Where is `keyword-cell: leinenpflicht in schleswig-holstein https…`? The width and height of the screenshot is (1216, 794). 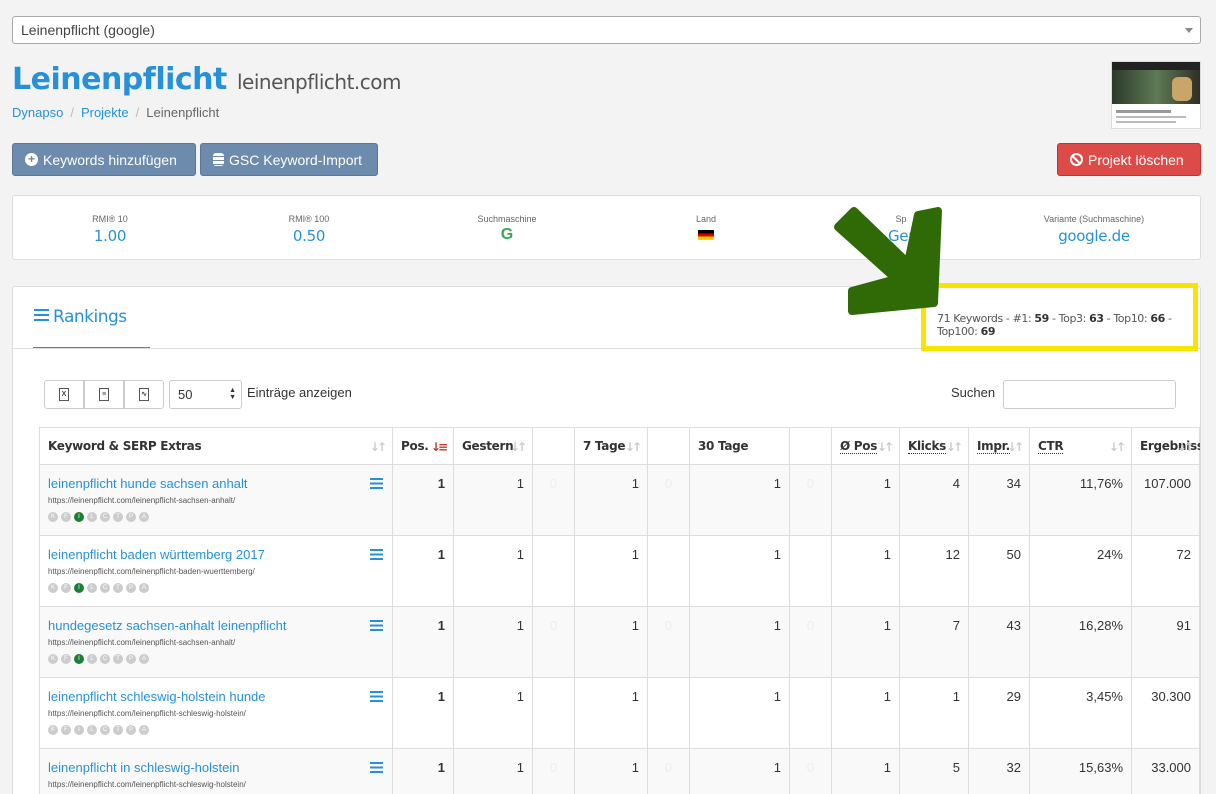 keyword-cell: leinenpflicht in schleswig-holstein https… is located at coordinates (216, 771).